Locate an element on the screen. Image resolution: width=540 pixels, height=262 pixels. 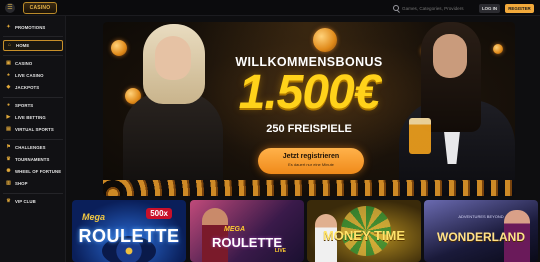
wheel-icon: ✺ is located at coordinates (8, 171).